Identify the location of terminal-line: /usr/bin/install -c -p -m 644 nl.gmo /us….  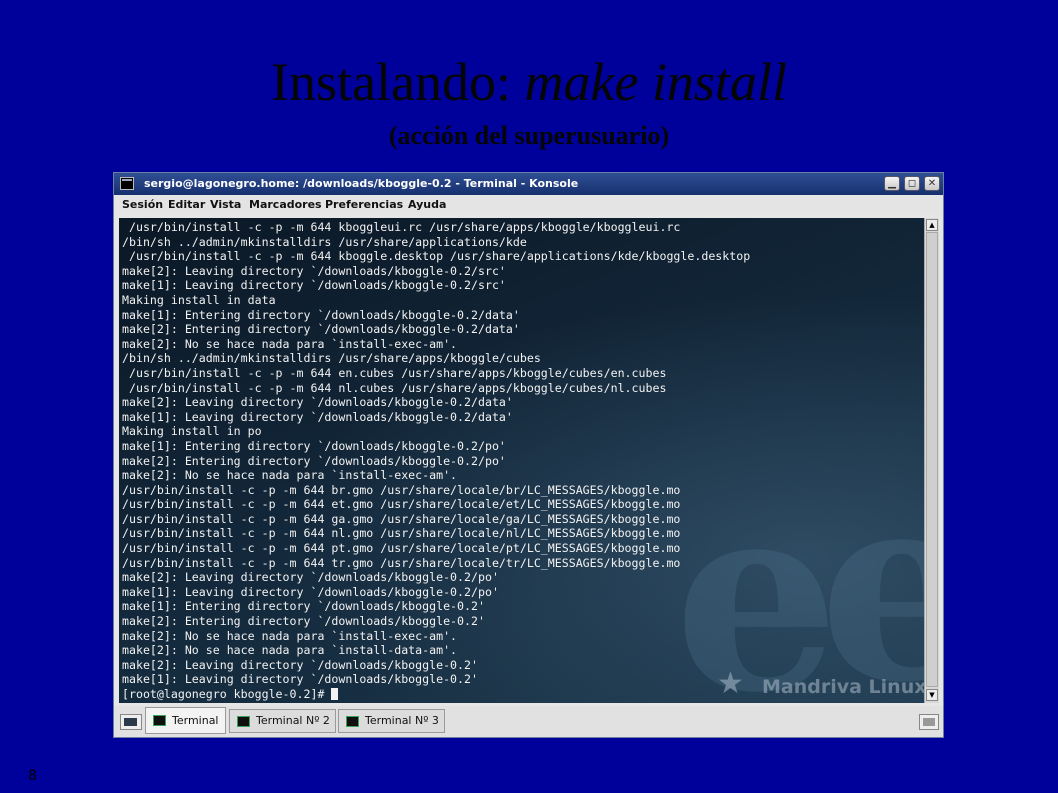
(401, 533).